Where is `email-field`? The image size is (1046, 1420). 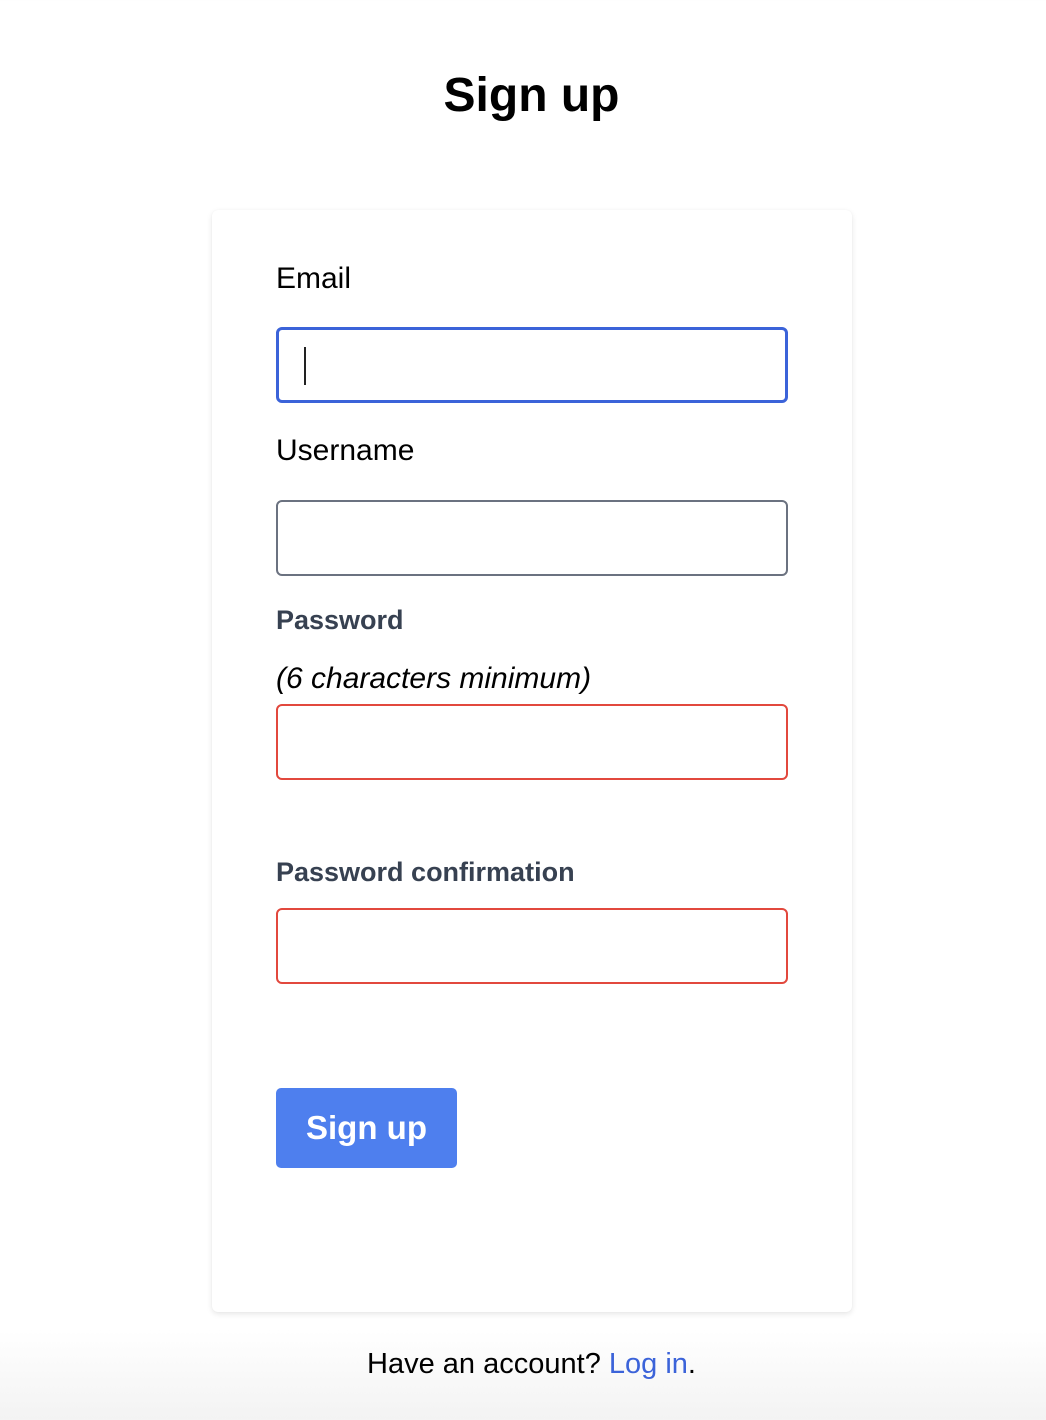
email-field is located at coordinates (532, 365).